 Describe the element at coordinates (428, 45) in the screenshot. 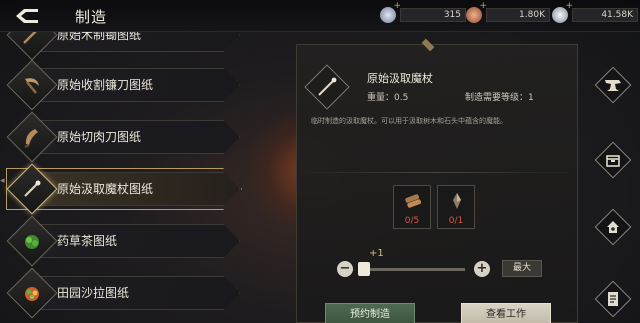

I see `panel-ornament` at that location.